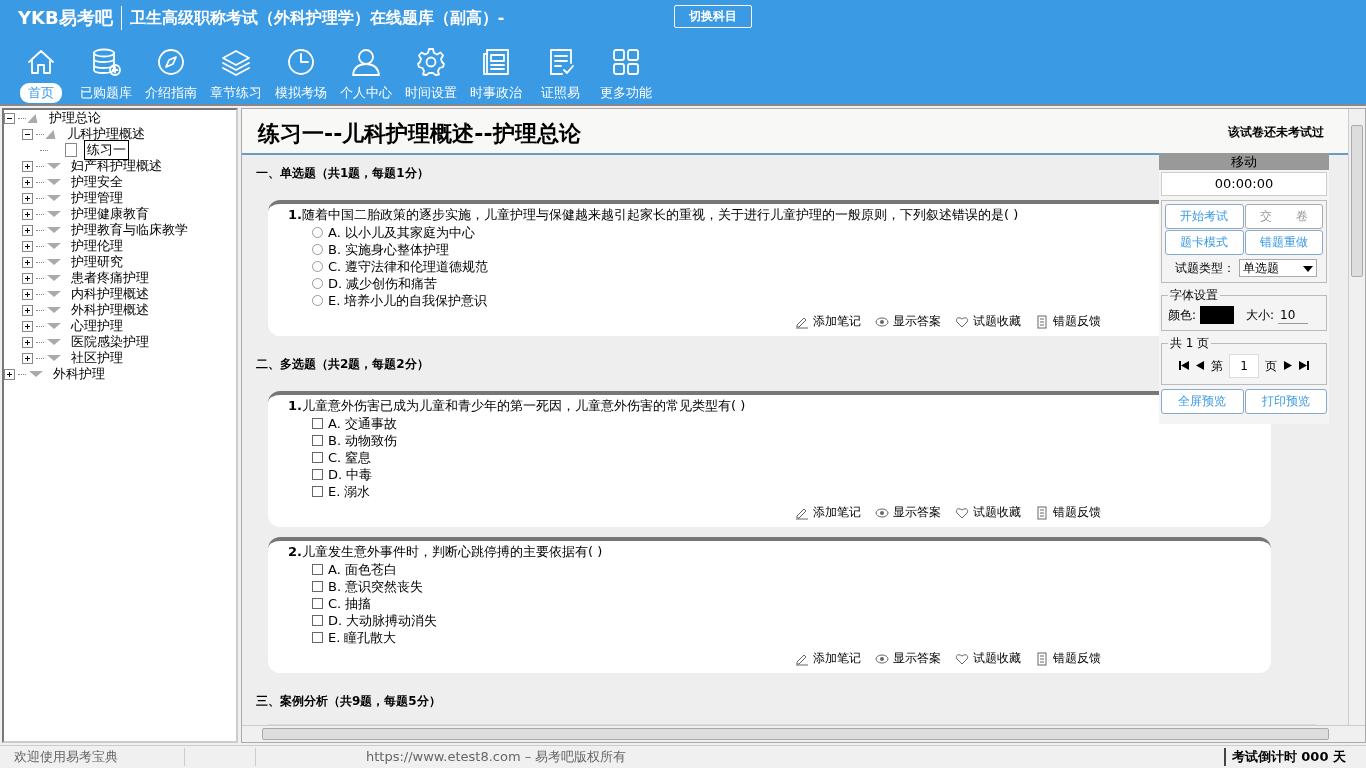  Describe the element at coordinates (92, 757) in the screenshot. I see `status-text: 欢迎使用易考宝典` at that location.